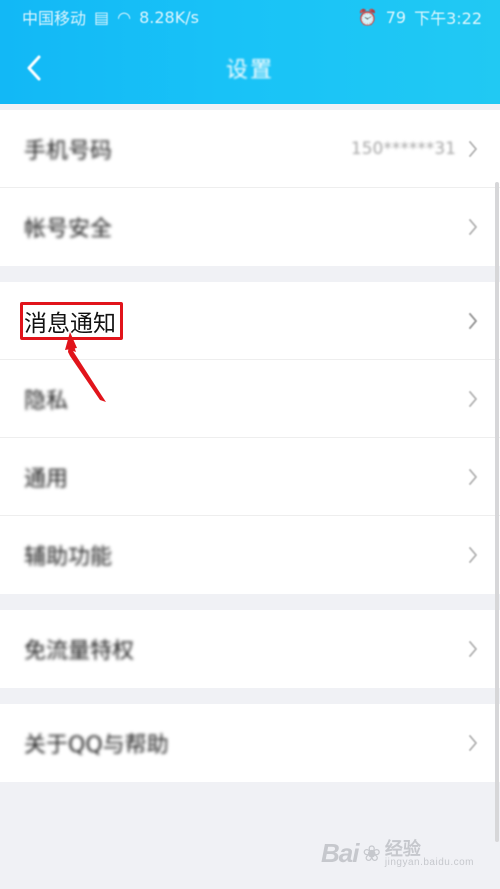  I want to click on row-label: 帐号安全, so click(68, 229).